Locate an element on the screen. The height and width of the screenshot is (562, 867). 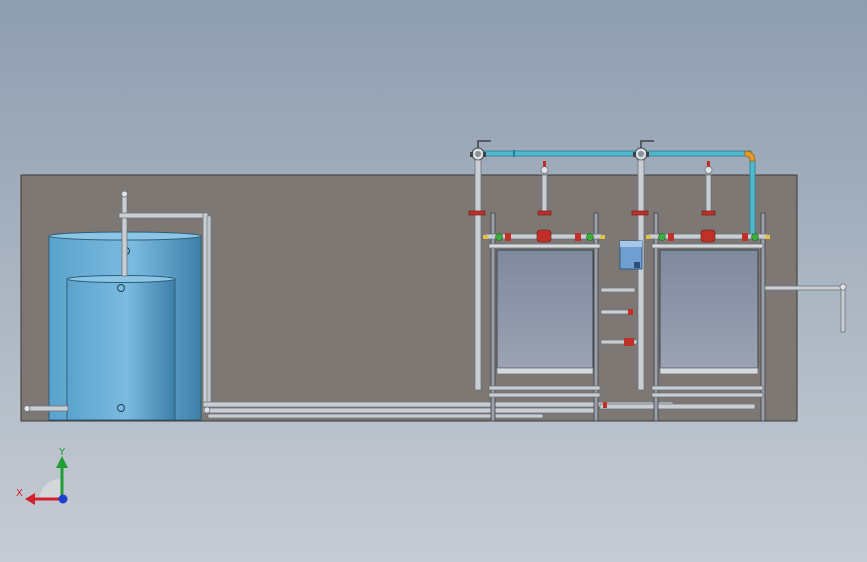
triad-x-label: X is located at coordinates (19, 493).